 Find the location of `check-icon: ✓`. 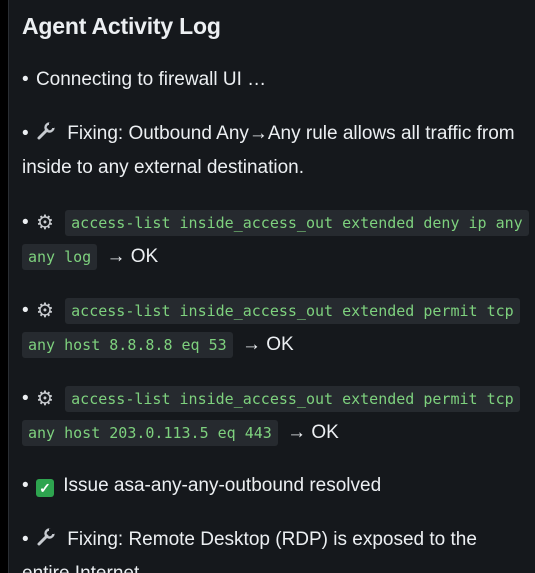

check-icon: ✓ is located at coordinates (44, 488).